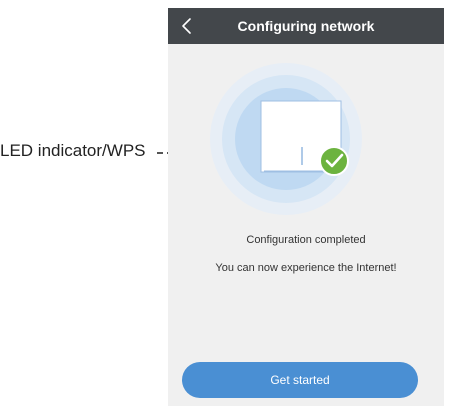 The image size is (449, 408). What do you see at coordinates (73, 150) in the screenshot?
I see `callout-label: LED indicator/WPS` at bounding box center [73, 150].